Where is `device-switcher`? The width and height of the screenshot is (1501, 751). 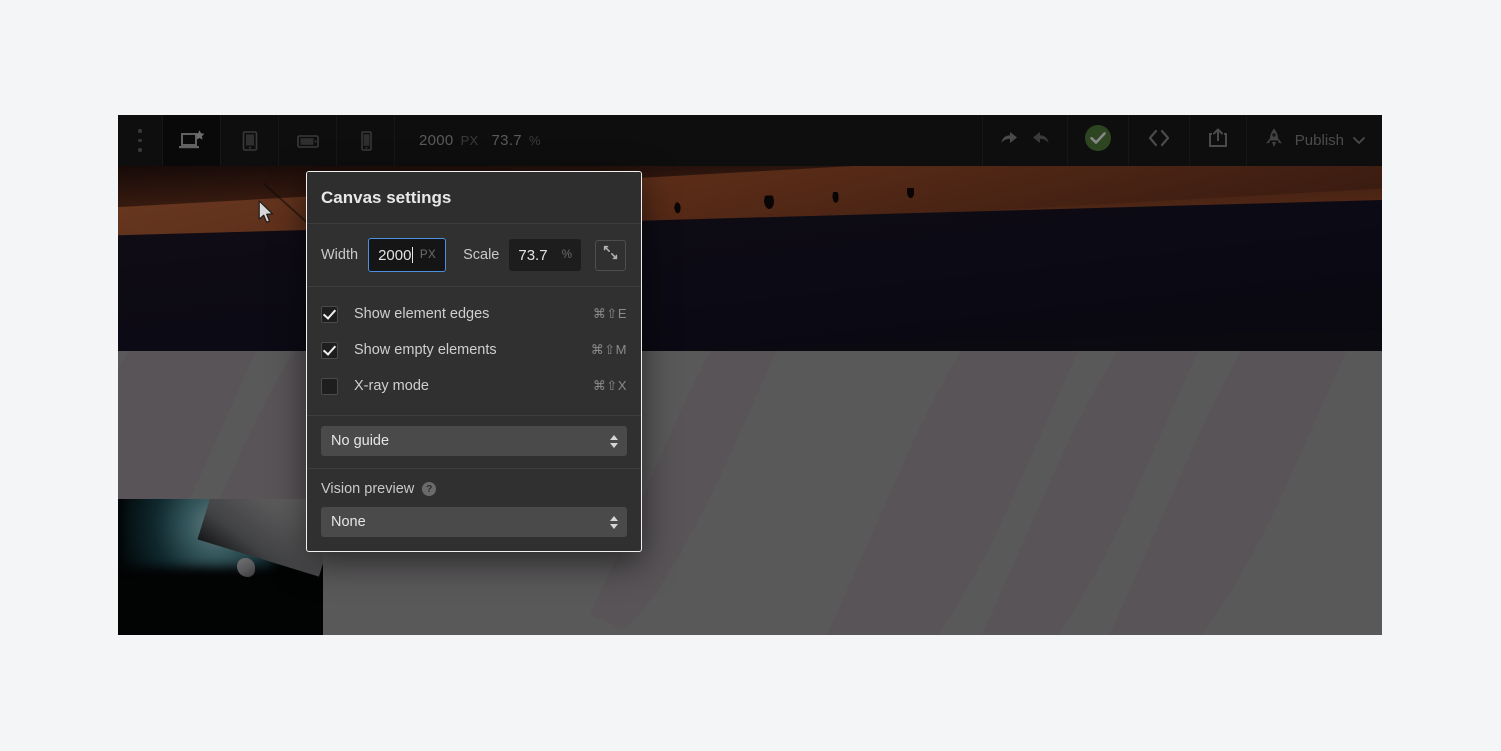 device-switcher is located at coordinates (278, 140).